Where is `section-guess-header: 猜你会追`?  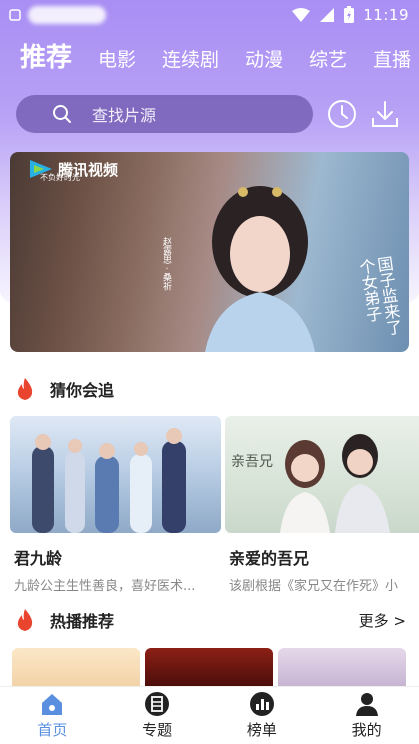 section-guess-header: 猜你会追 is located at coordinates (210, 389).